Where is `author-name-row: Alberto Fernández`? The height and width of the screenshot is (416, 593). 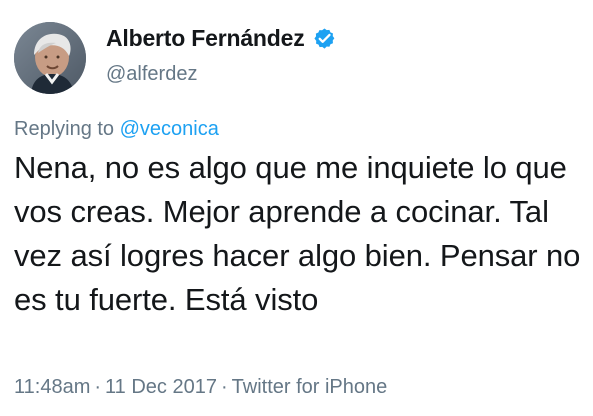
author-name-row: Alberto Fernández is located at coordinates (221, 38).